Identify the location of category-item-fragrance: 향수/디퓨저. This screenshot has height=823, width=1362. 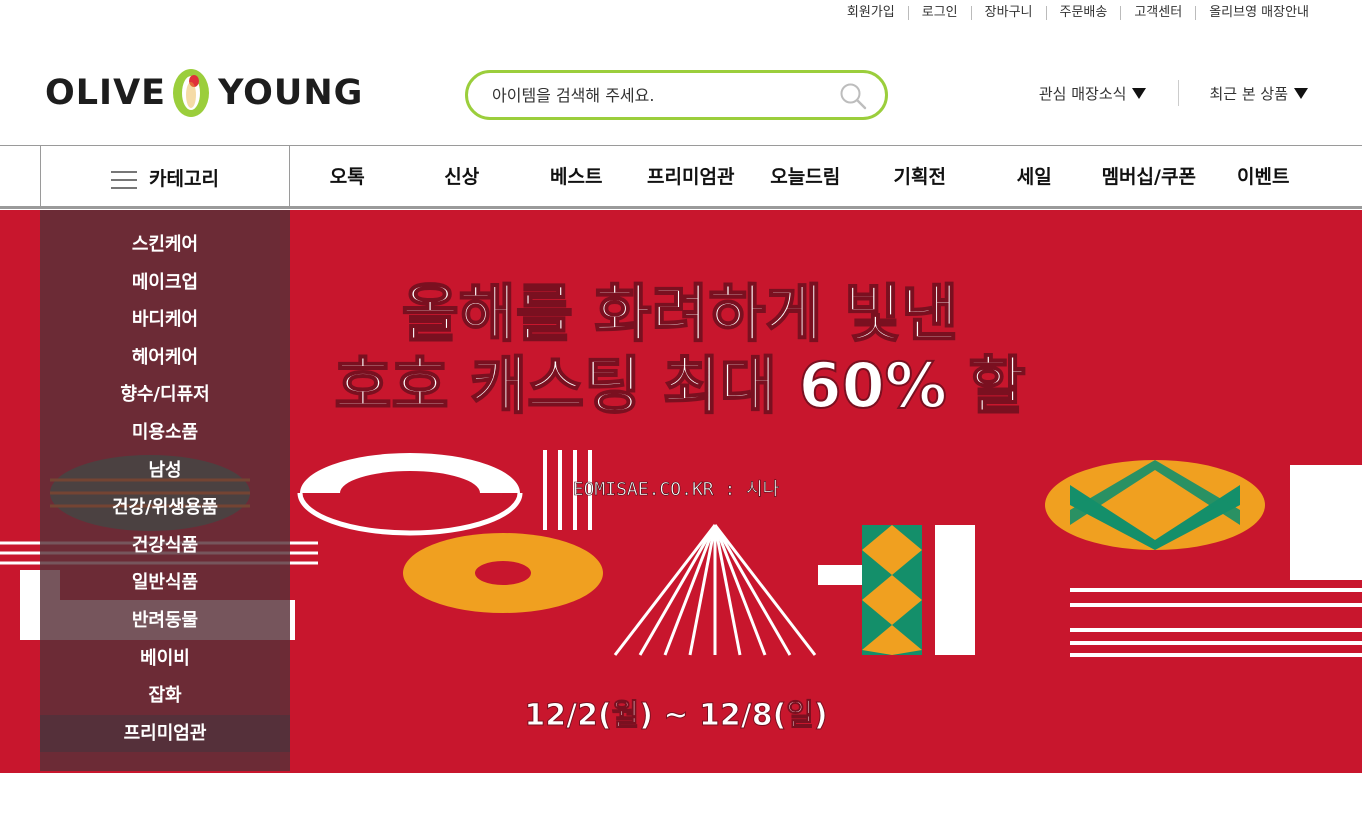
(165, 395).